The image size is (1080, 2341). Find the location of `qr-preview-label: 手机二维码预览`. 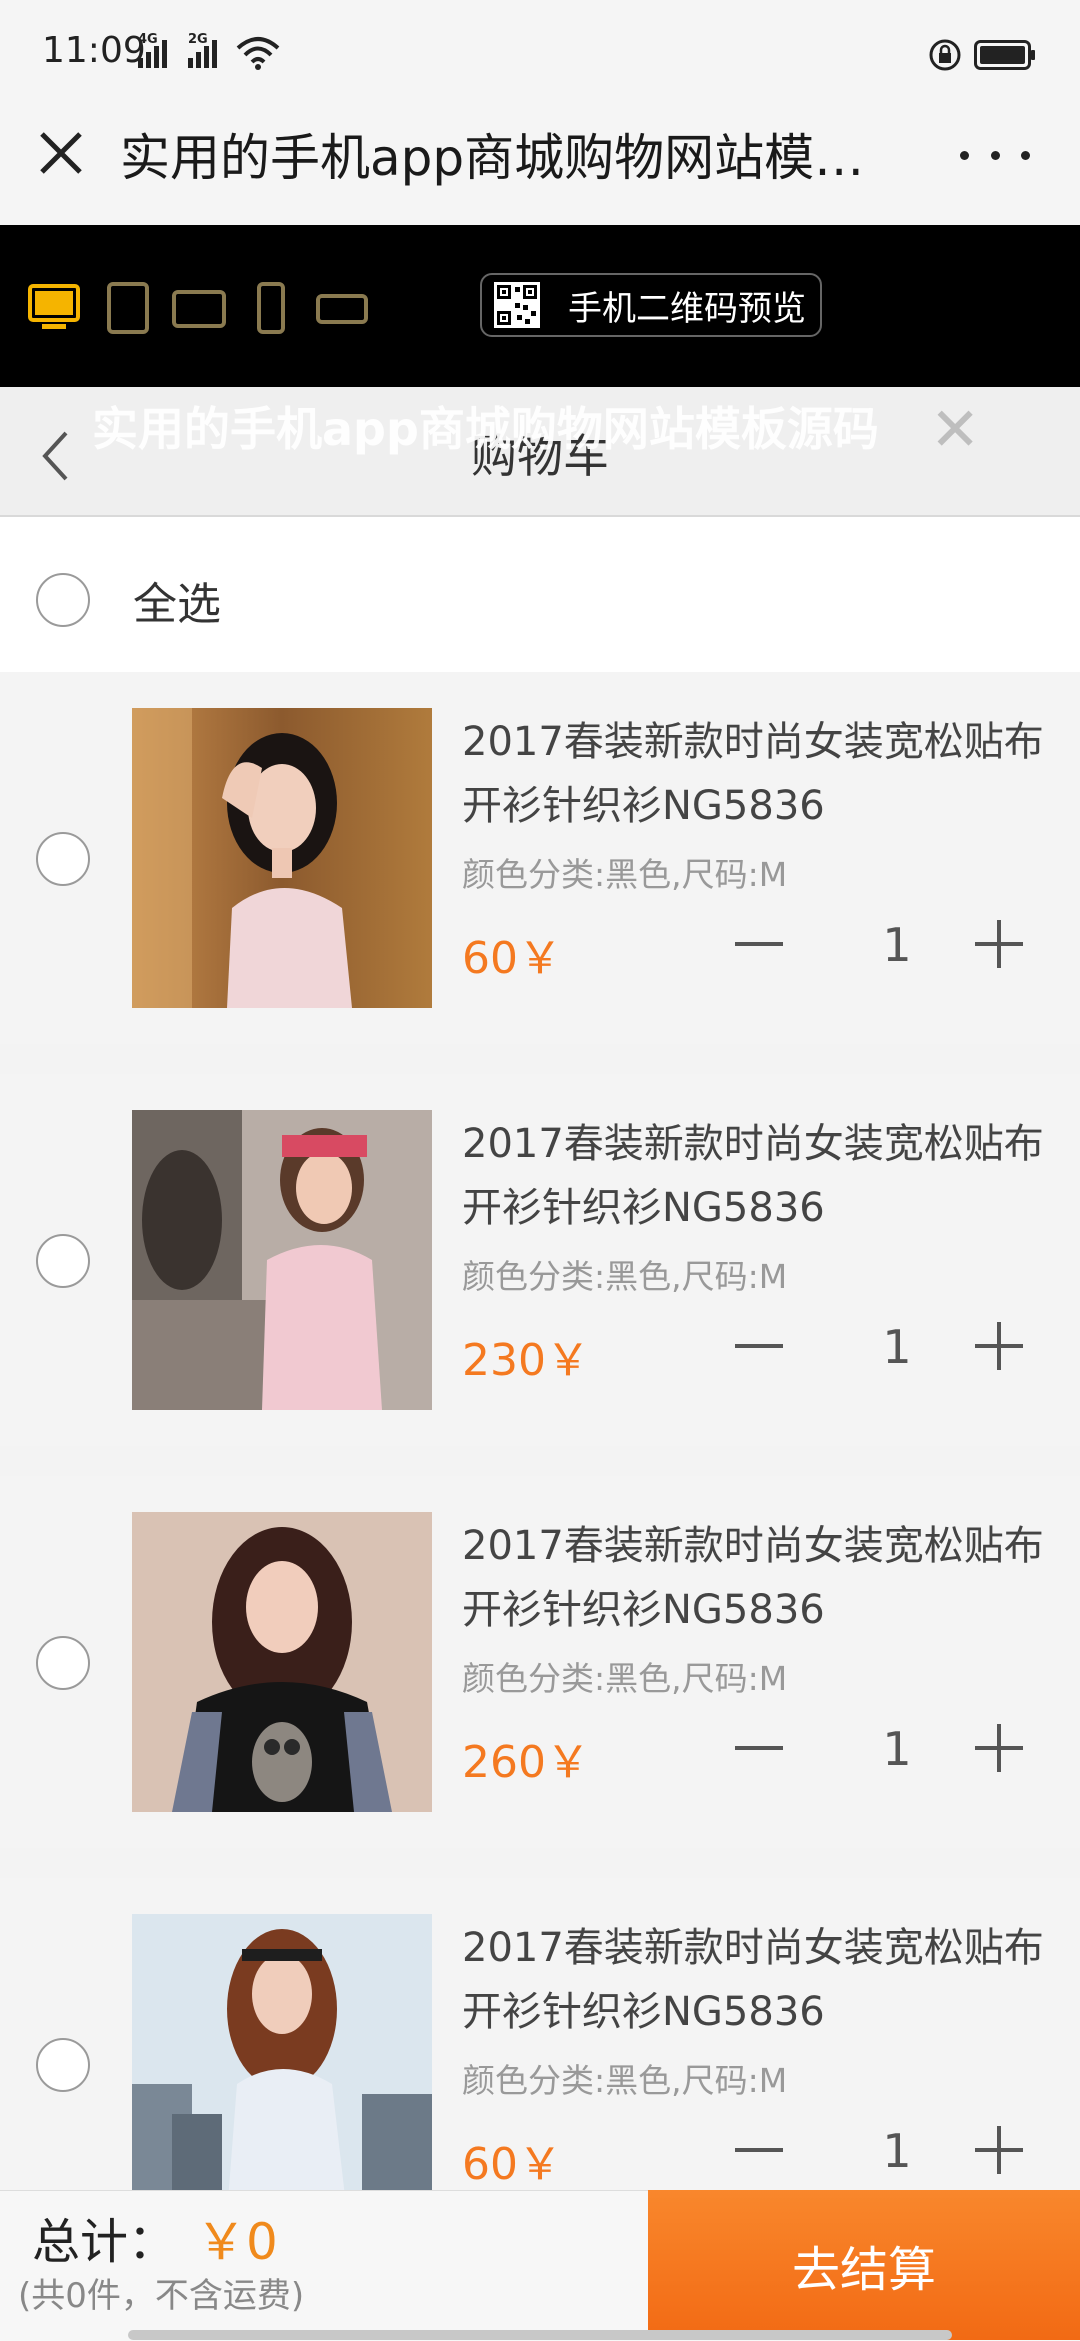

qr-preview-label: 手机二维码预览 is located at coordinates (687, 308).